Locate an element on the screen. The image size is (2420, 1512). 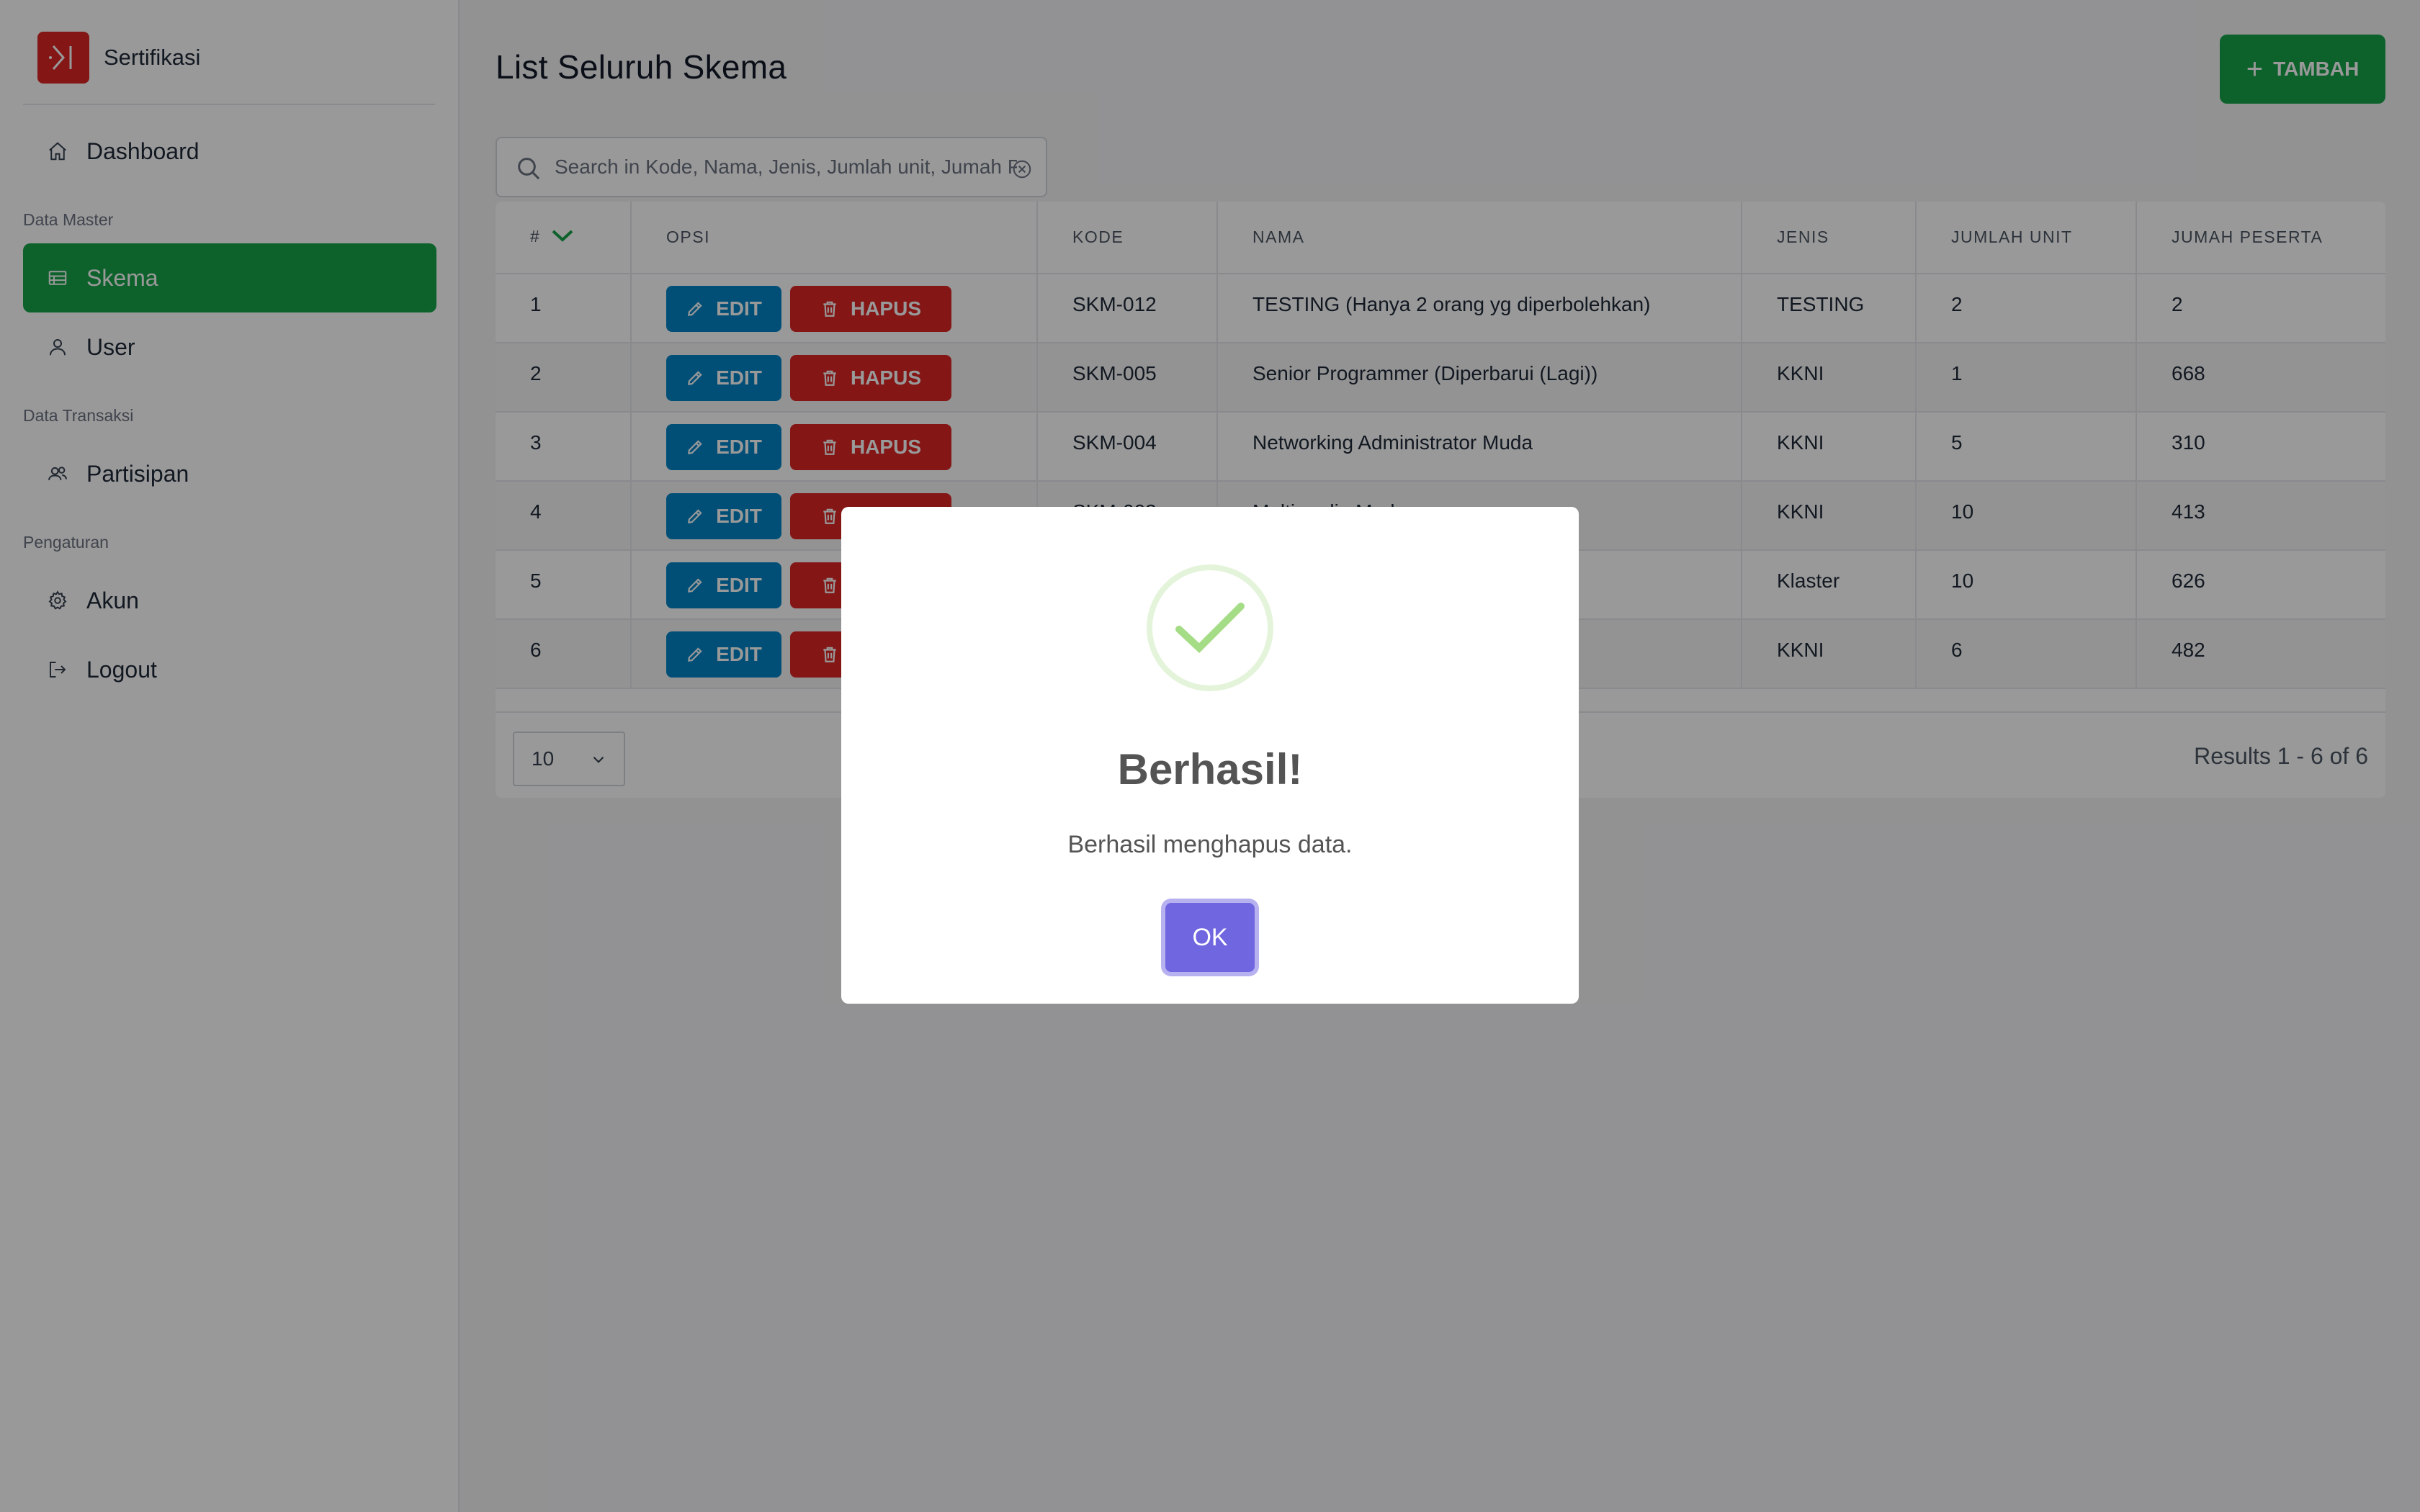
success-dialog: Berhasil! Berhasil menghapus data. OK is located at coordinates (1210, 755).